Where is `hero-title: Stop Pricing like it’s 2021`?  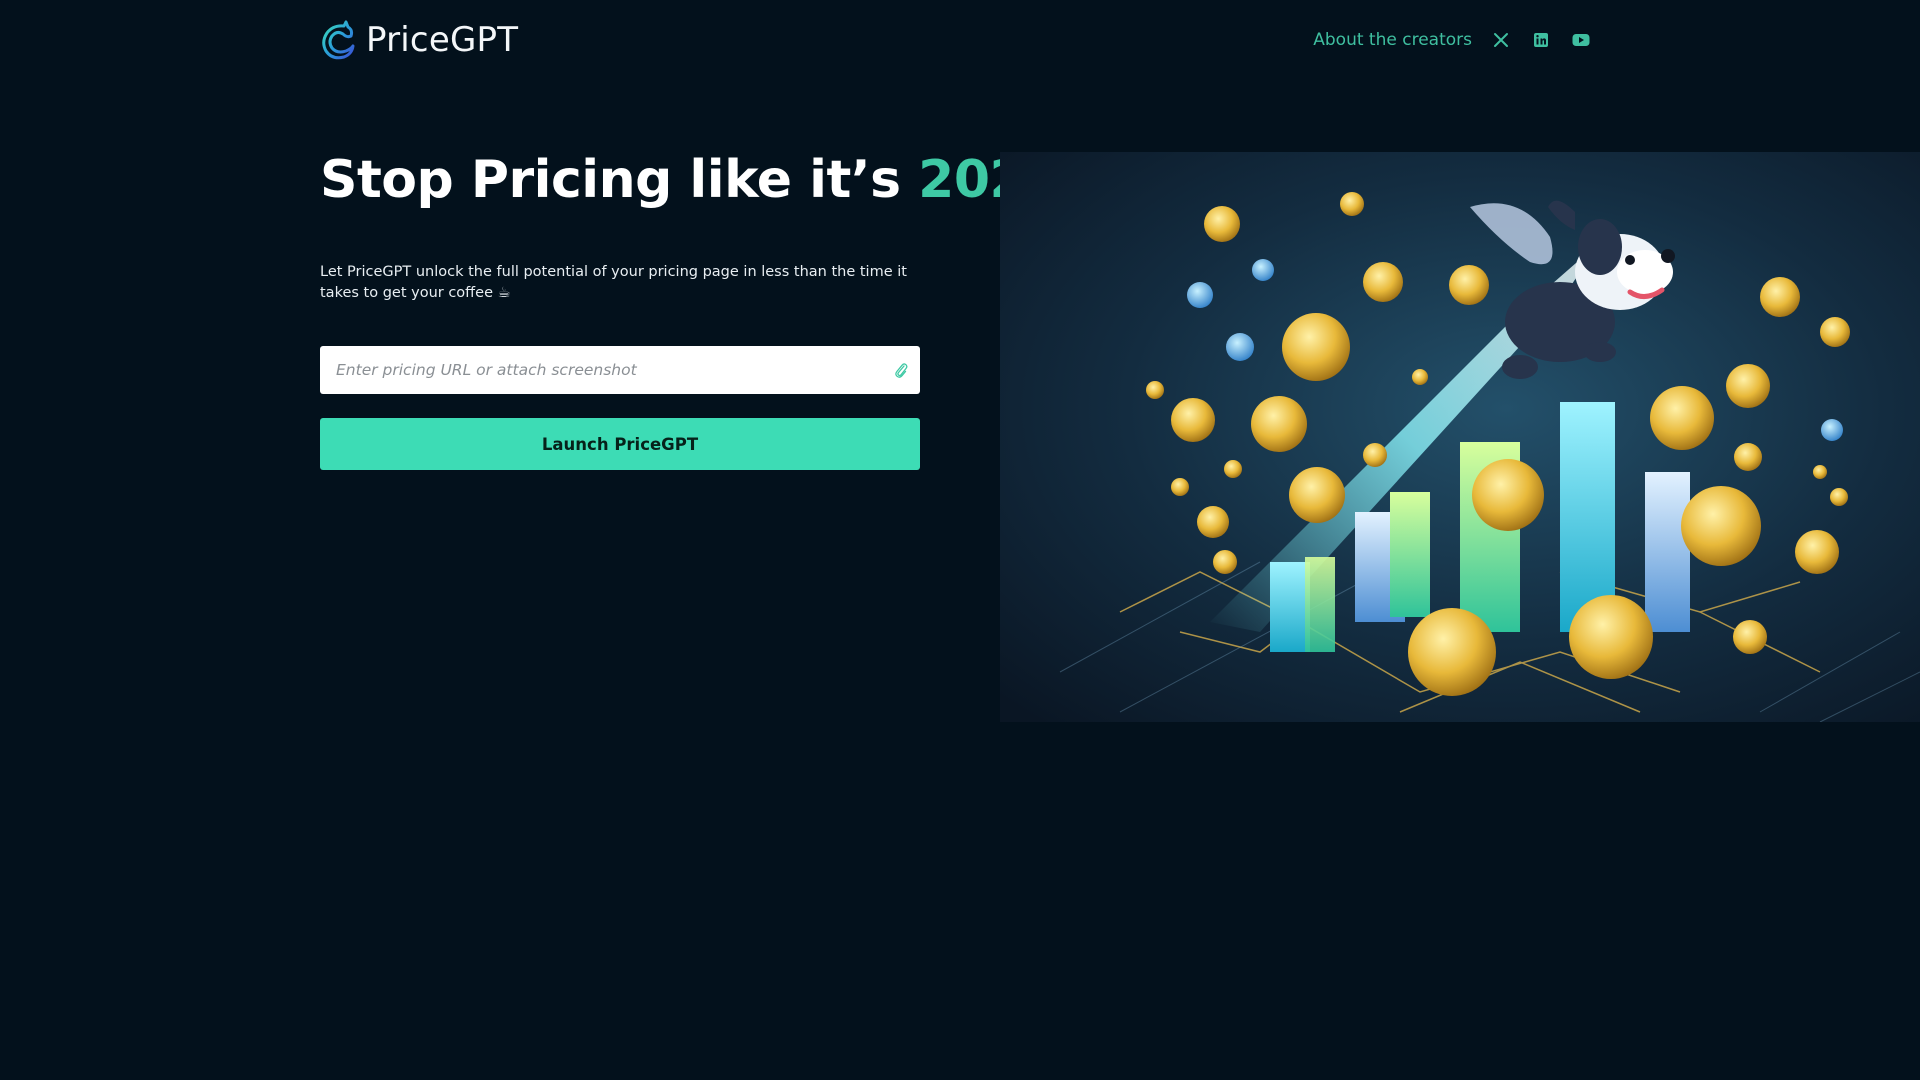
hero-title: Stop Pricing like it’s 2021 is located at coordinates (690, 180).